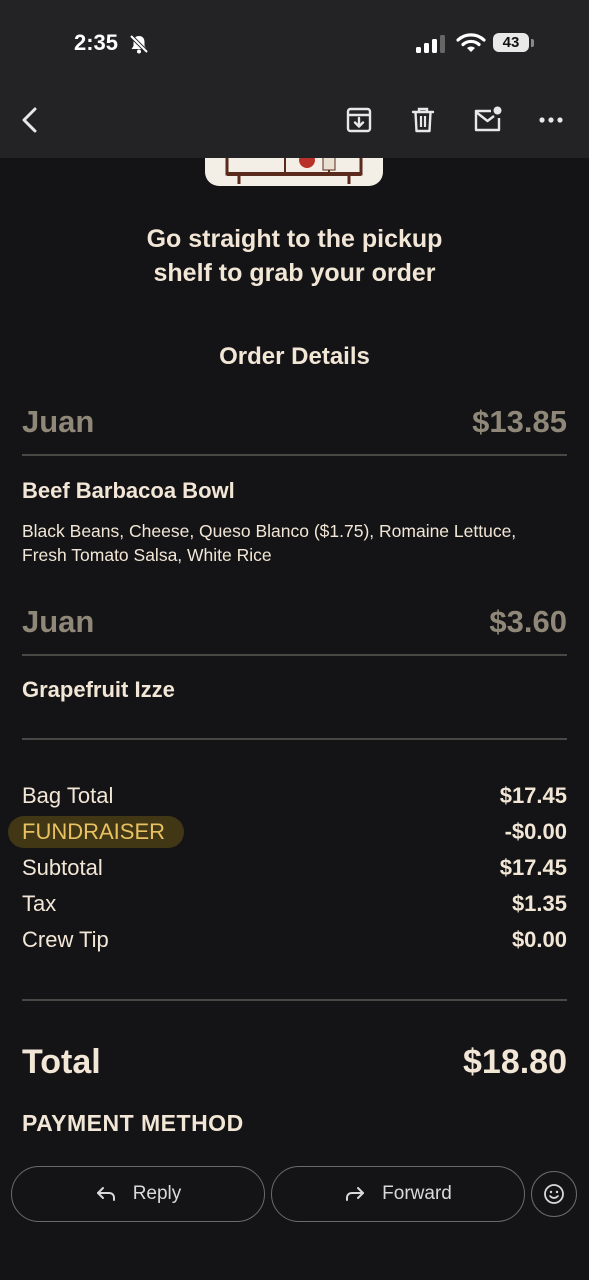 This screenshot has height=1280, width=589. I want to click on trash-icon, so click(423, 120).